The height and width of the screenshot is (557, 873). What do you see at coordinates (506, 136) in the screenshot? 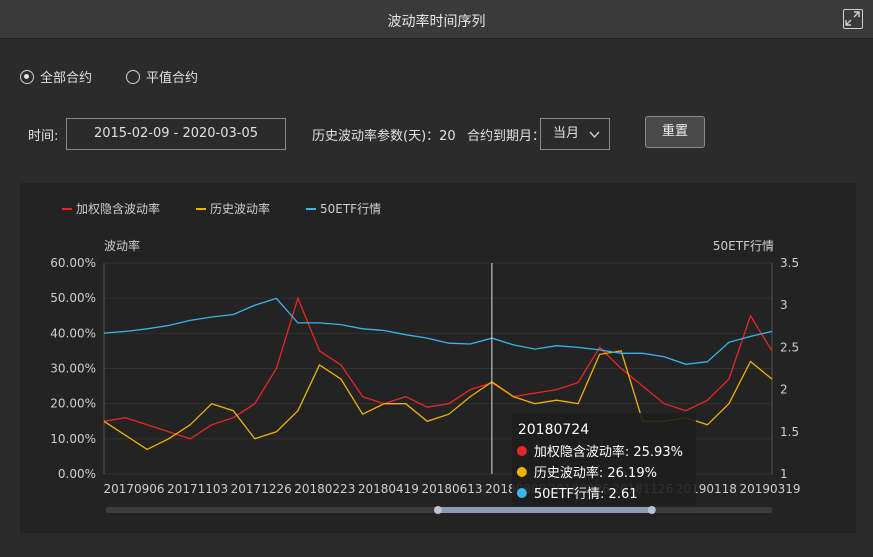
I see `expiry-label: 合约到期月：` at bounding box center [506, 136].